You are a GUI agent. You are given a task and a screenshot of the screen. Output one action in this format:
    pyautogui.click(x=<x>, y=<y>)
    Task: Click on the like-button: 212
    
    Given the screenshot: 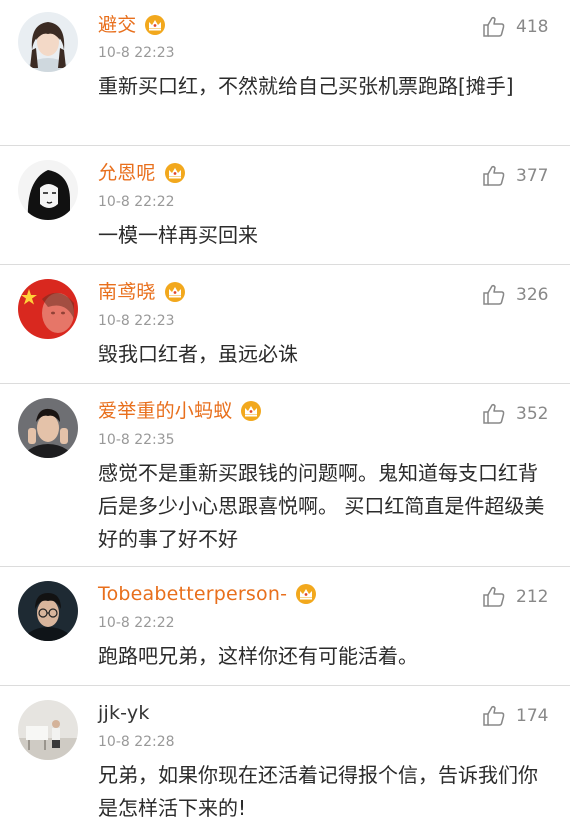 What is the action you would take?
    pyautogui.click(x=516, y=597)
    